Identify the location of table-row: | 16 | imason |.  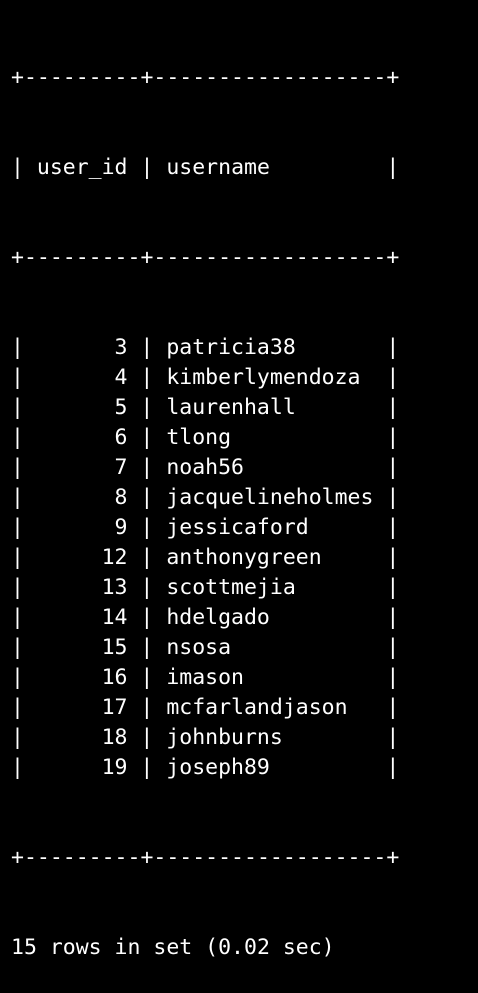
(244, 678).